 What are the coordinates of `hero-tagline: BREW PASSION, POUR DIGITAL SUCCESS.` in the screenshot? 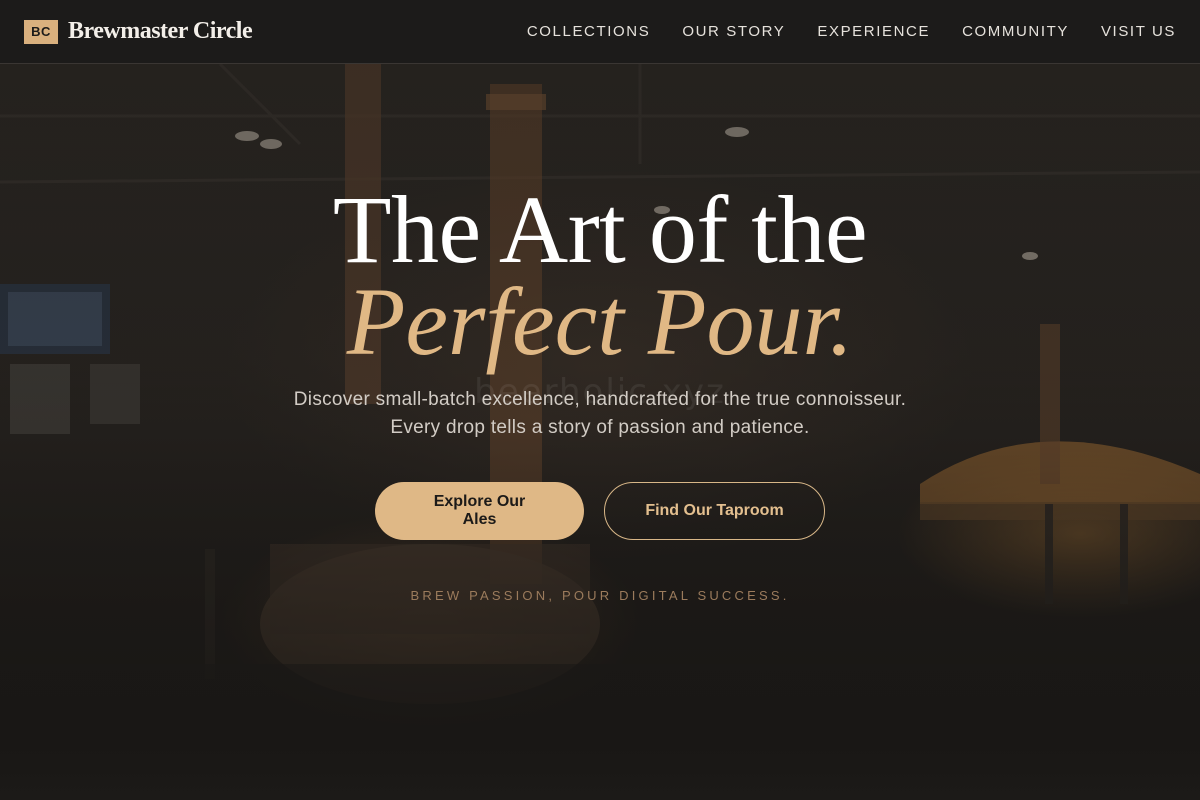 It's located at (600, 595).